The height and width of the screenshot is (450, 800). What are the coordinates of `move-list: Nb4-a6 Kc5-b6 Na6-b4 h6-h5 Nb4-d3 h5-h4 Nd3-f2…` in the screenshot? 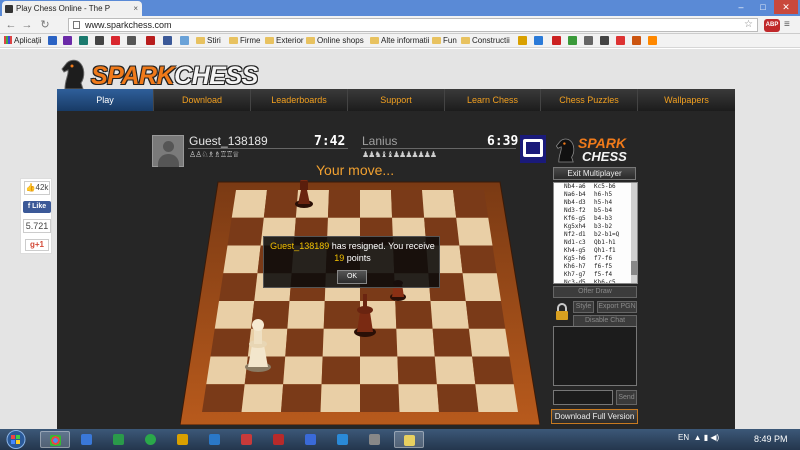 It's located at (595, 233).